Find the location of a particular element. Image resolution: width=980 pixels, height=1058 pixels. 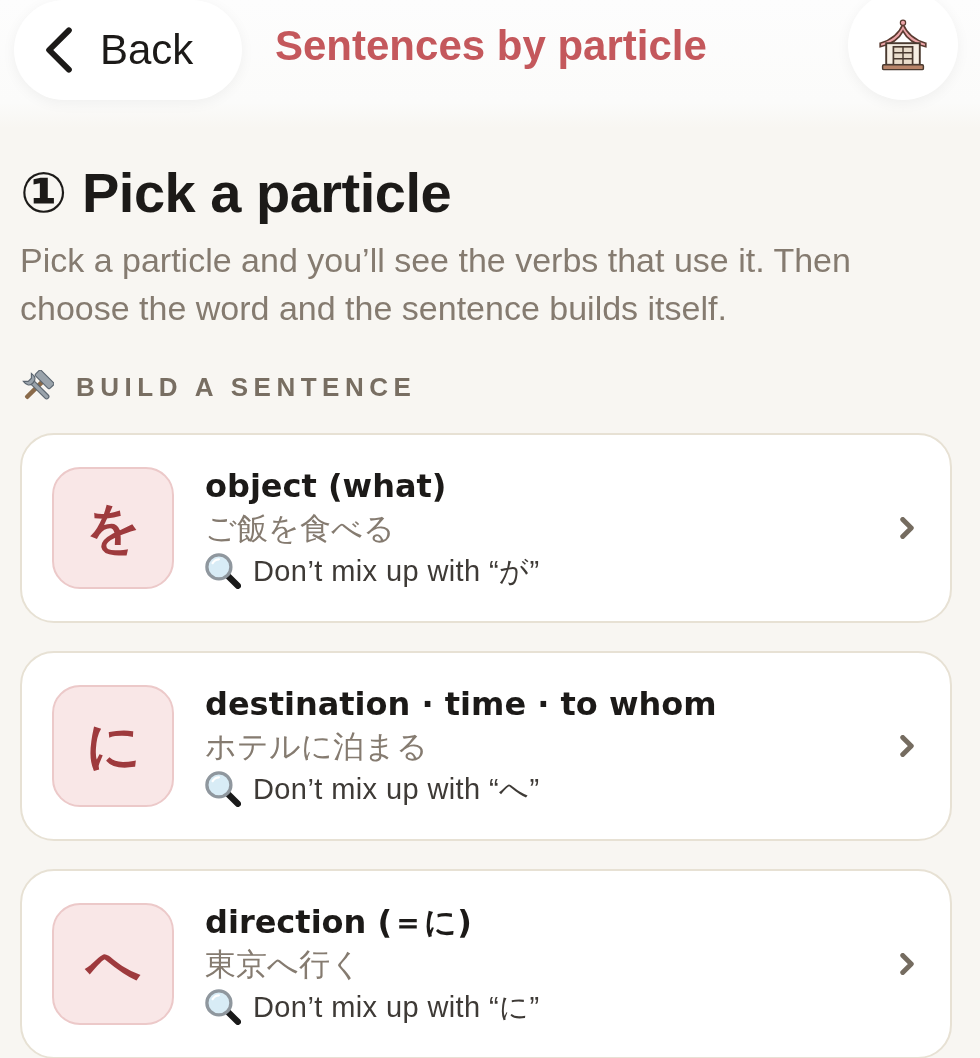

card-title: direction (＝に) is located at coordinates (339, 922).